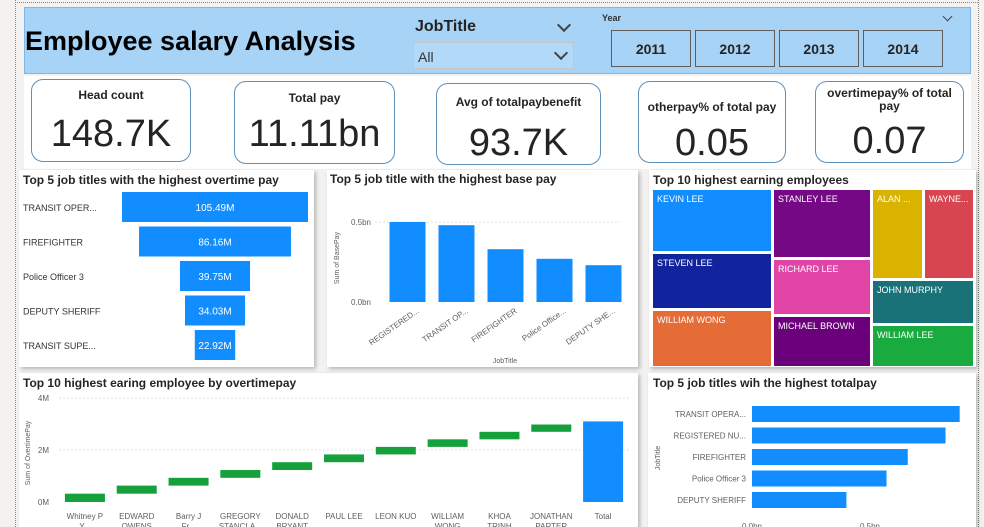 The width and height of the screenshot is (984, 527). What do you see at coordinates (712, 220) in the screenshot?
I see `treemap-tile: KEVIN LEE` at bounding box center [712, 220].